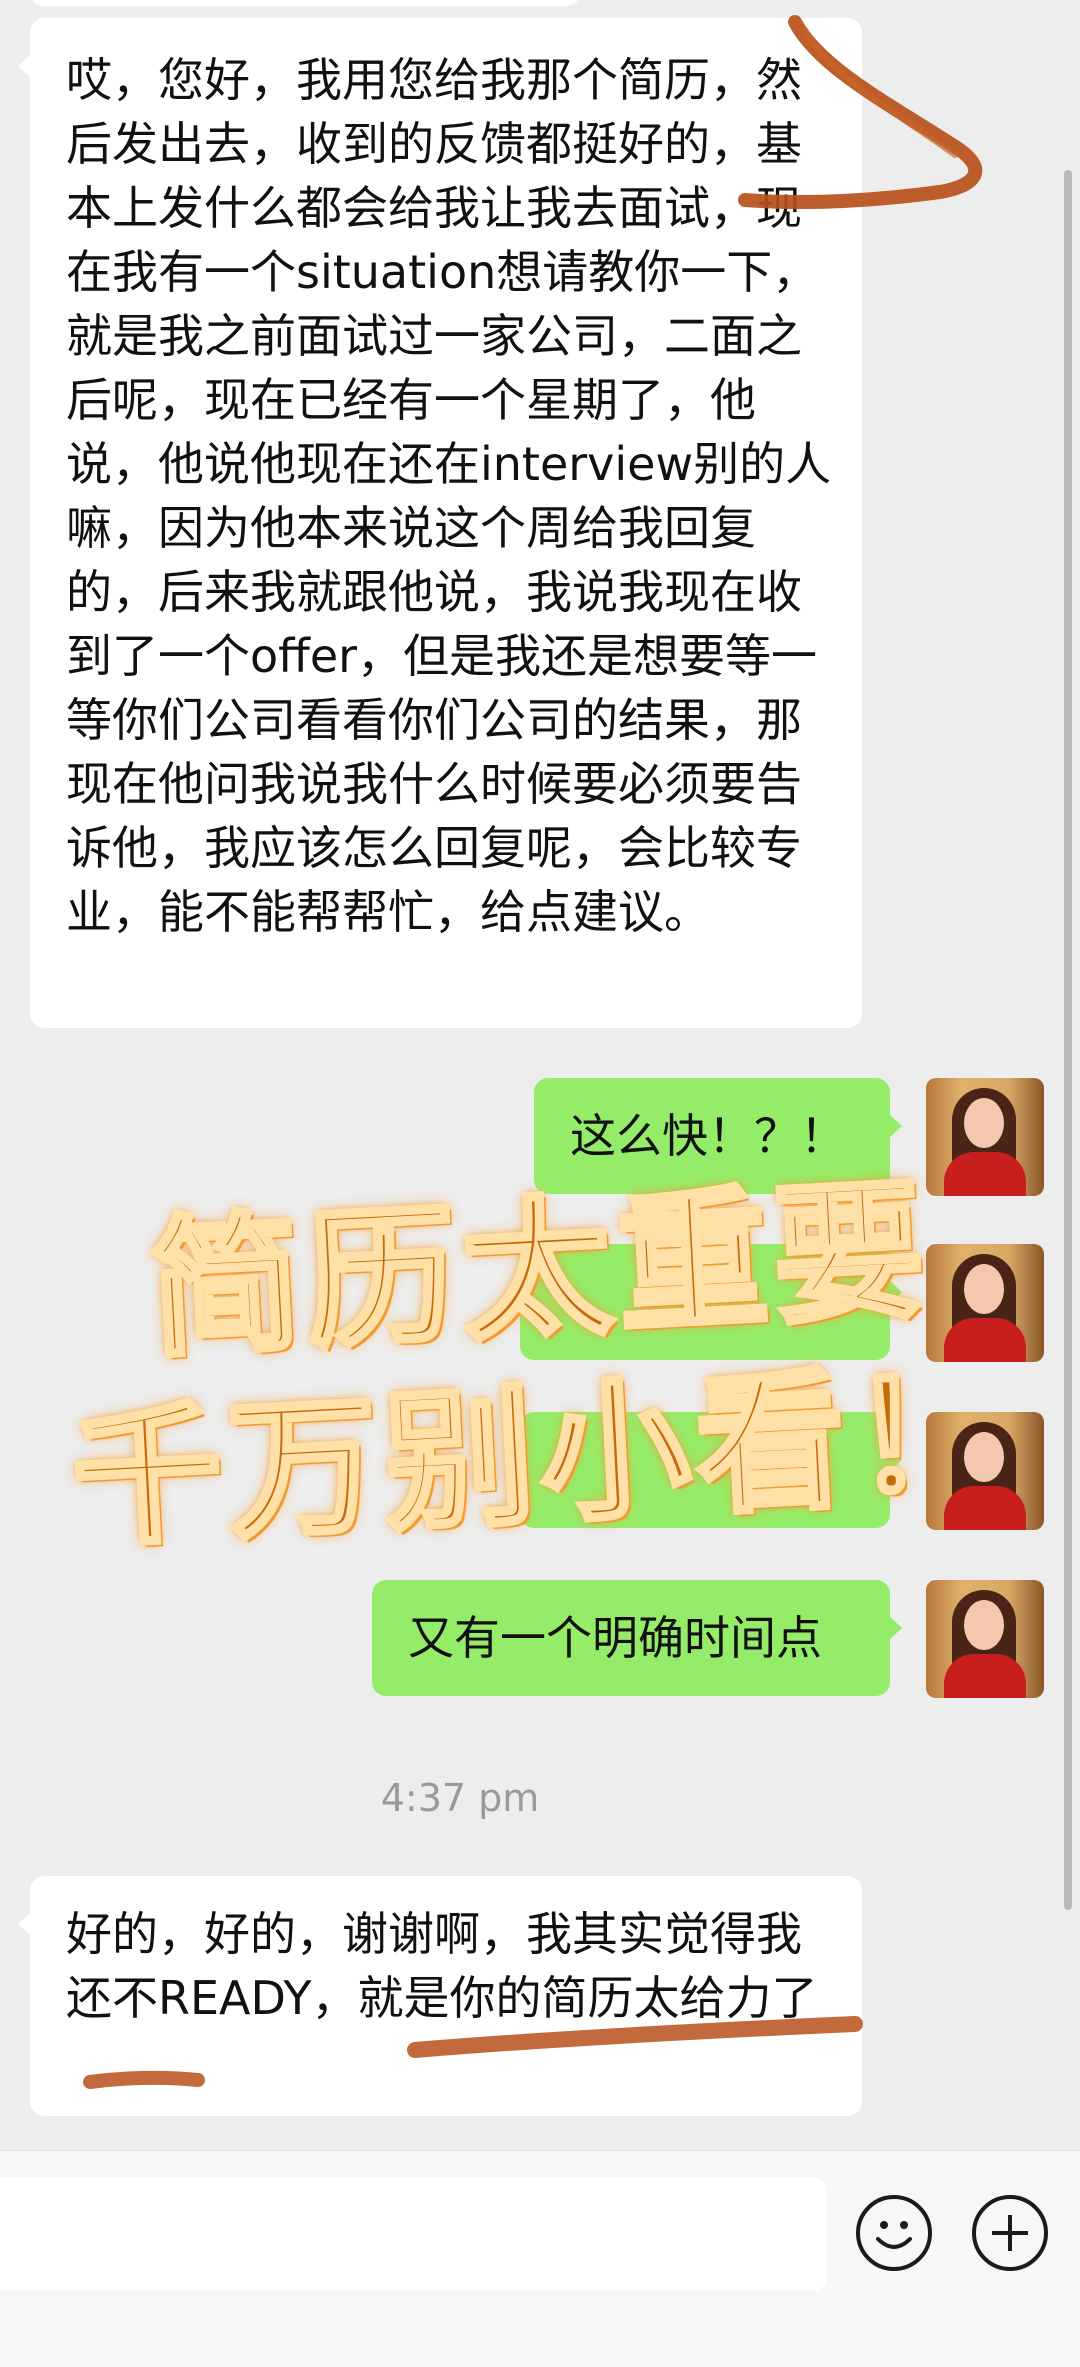 The height and width of the screenshot is (2367, 1080). I want to click on plus-icon, so click(1010, 2233).